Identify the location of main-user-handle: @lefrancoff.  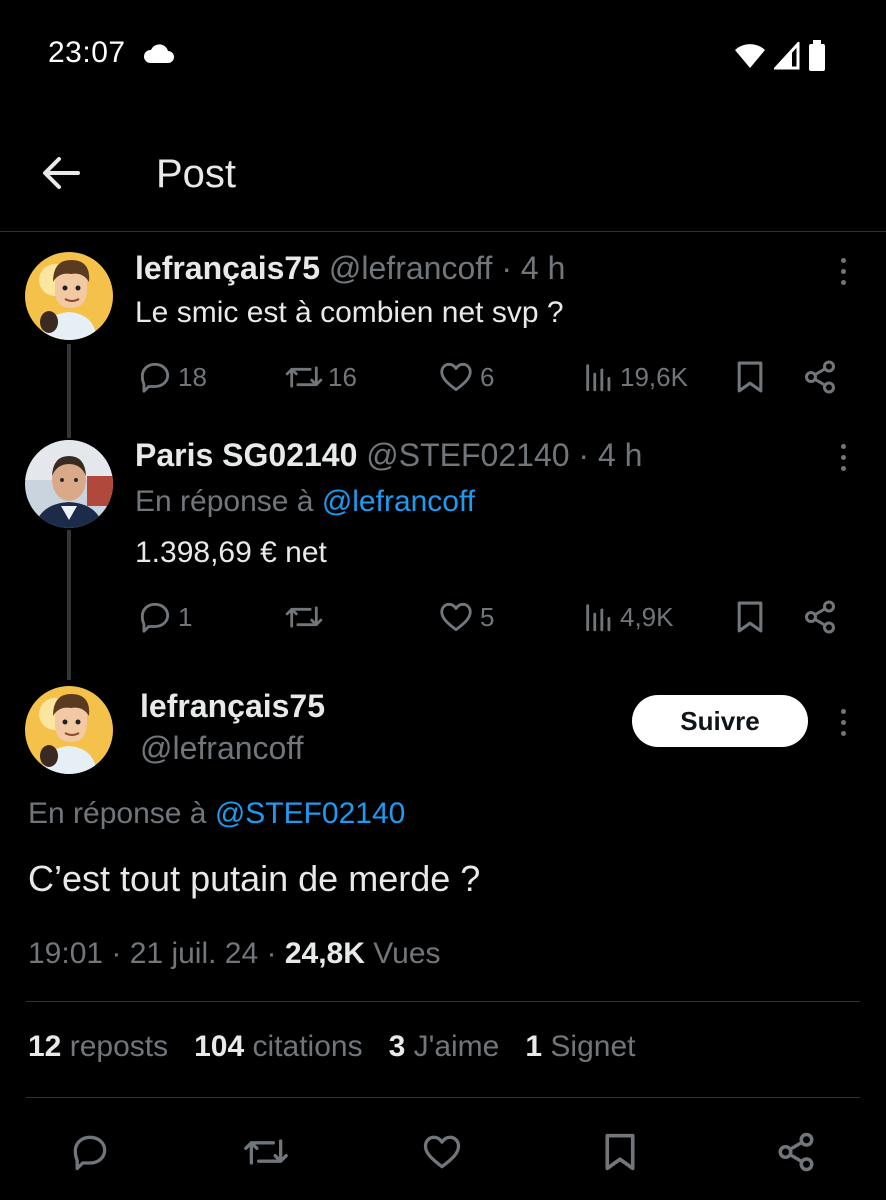
(222, 748).